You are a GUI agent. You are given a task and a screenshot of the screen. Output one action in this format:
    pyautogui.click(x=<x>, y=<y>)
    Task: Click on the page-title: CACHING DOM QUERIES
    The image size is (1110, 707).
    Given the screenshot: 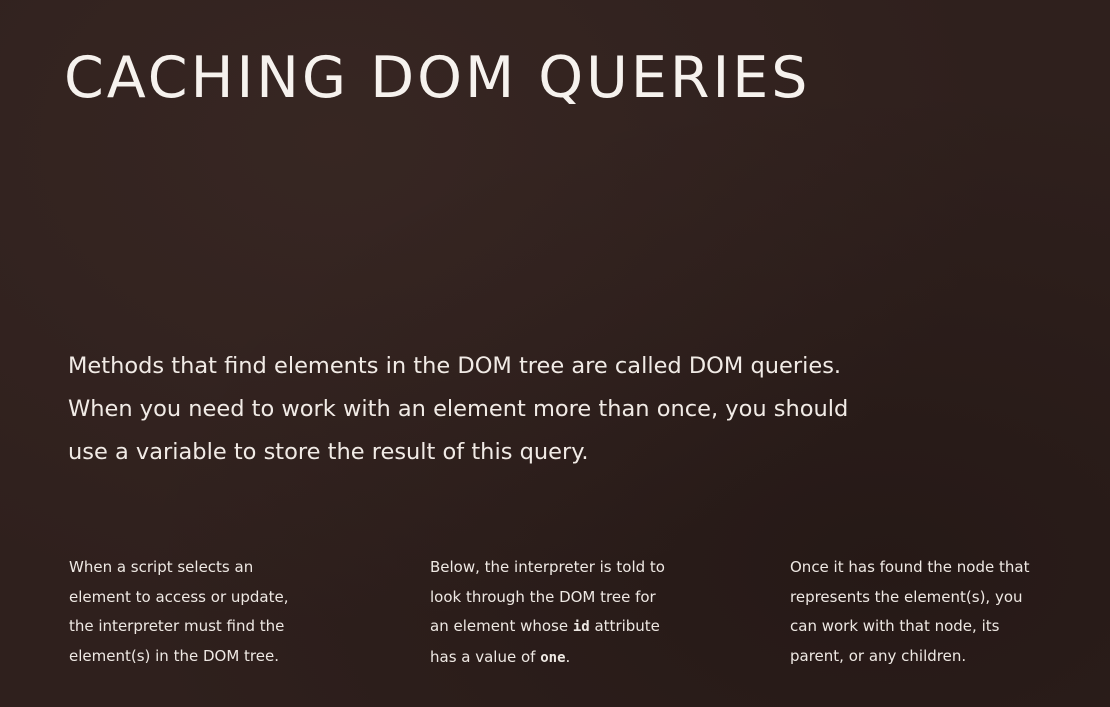 What is the action you would take?
    pyautogui.click(x=437, y=78)
    